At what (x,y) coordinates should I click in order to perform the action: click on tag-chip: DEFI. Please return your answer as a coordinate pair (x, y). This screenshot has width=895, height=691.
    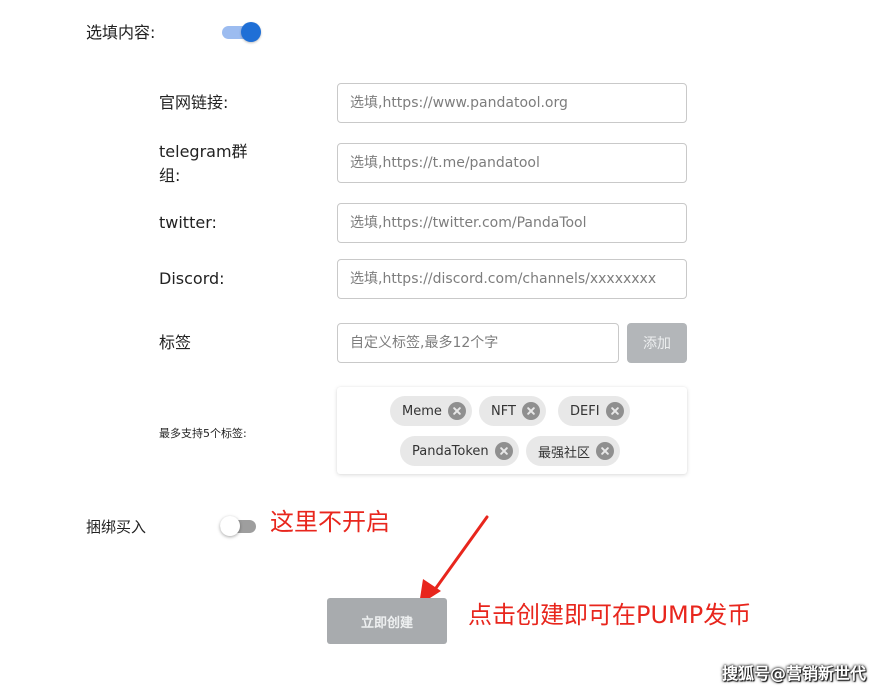
    Looking at the image, I should click on (594, 411).